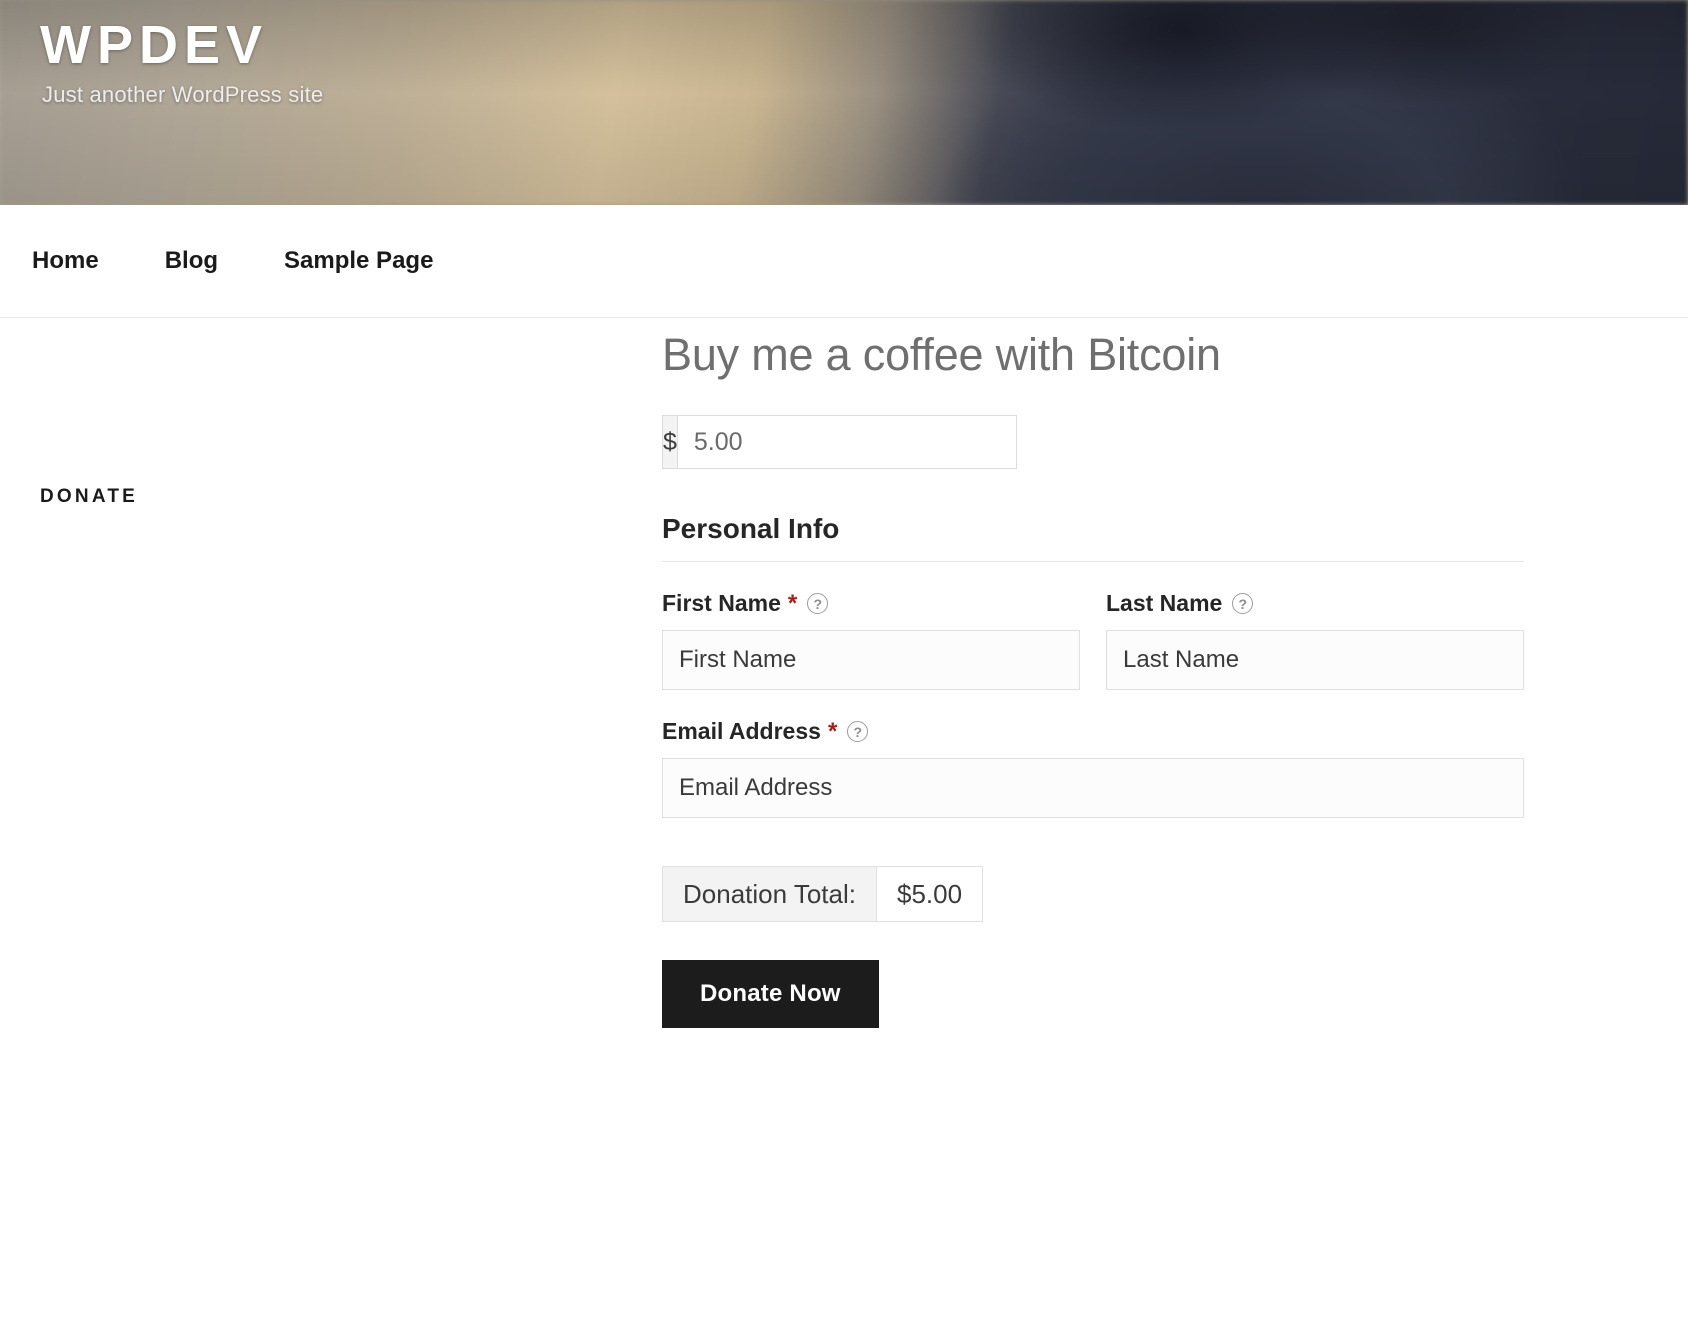 The height and width of the screenshot is (1329, 1688). What do you see at coordinates (769, 894) in the screenshot?
I see `donation-total-label: Donation Total:` at bounding box center [769, 894].